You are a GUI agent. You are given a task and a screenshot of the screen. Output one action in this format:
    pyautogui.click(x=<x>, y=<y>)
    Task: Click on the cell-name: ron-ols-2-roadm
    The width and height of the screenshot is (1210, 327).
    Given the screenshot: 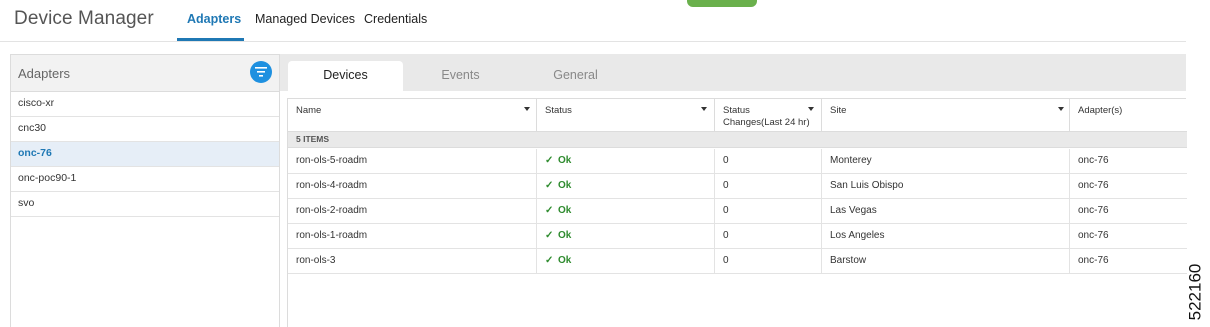 What is the action you would take?
    pyautogui.click(x=412, y=211)
    